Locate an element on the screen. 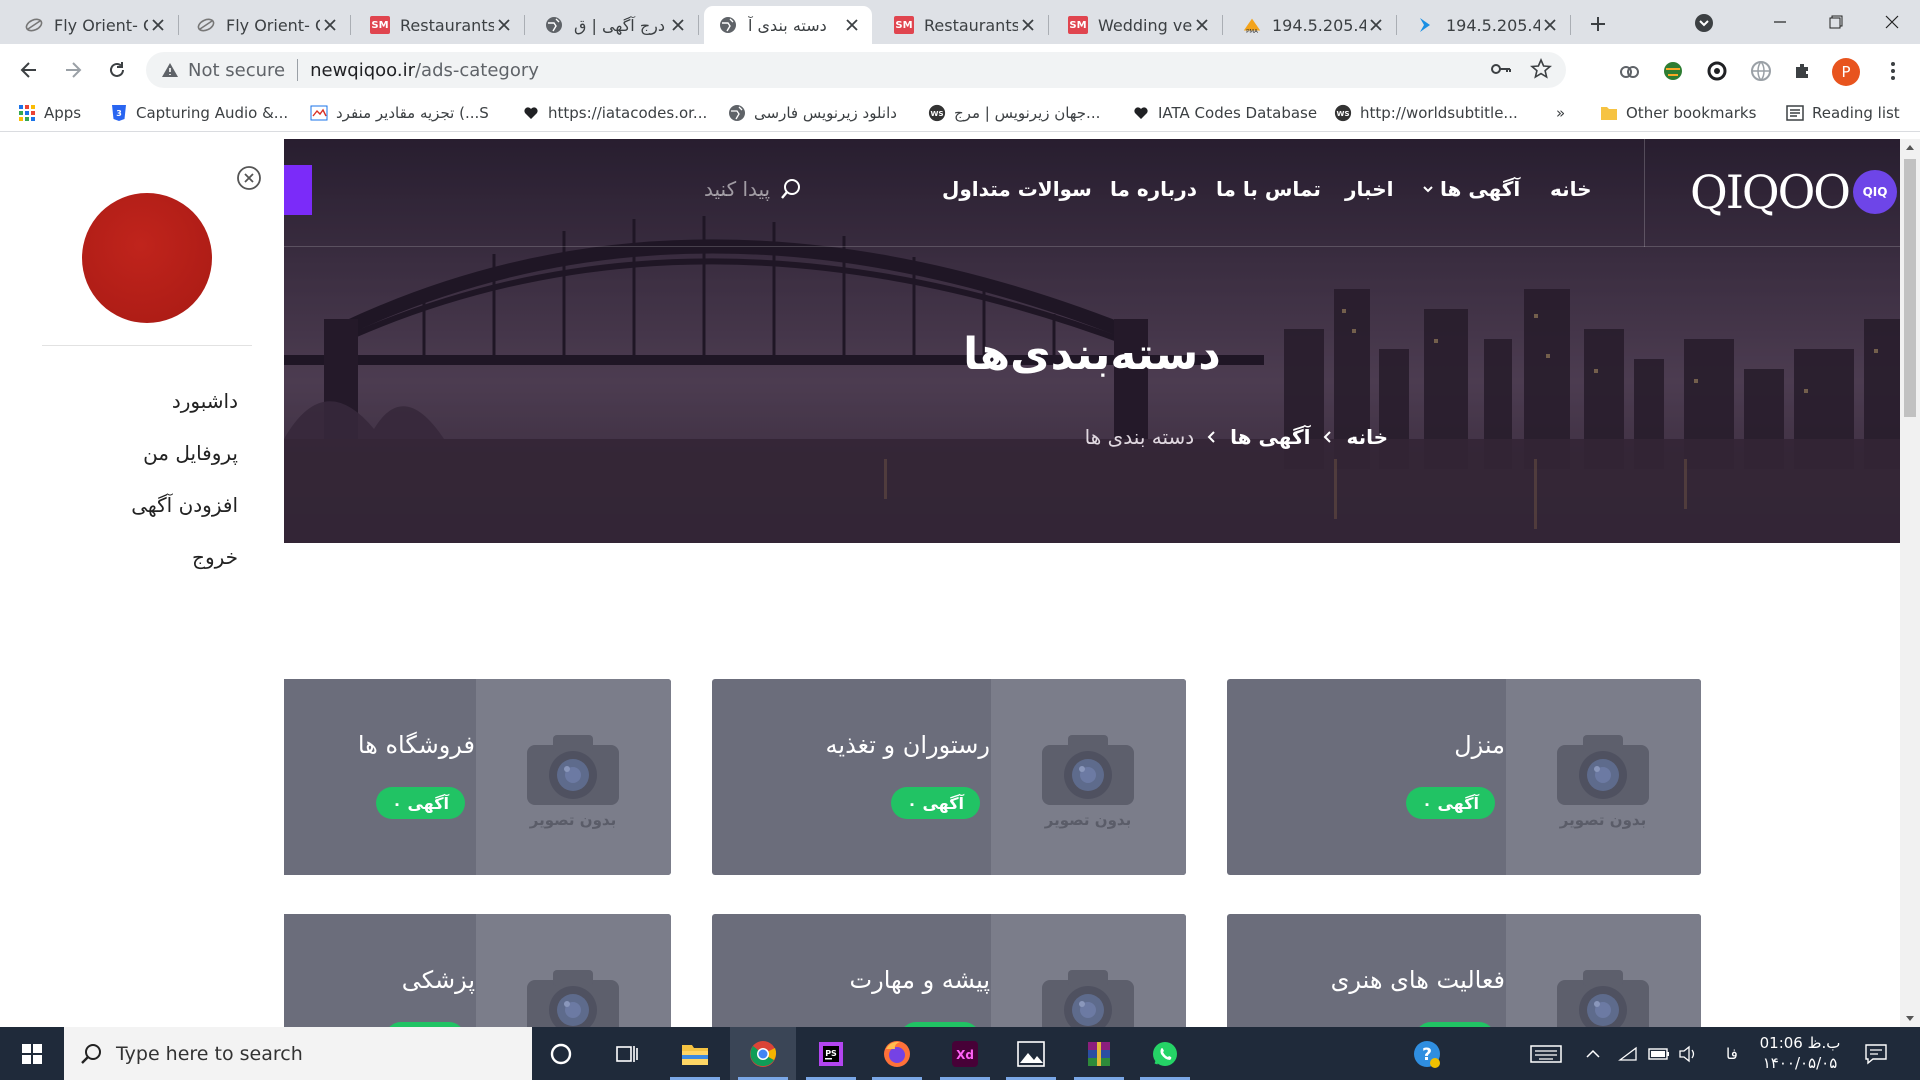 The width and height of the screenshot is (1920, 1080). restore-button is located at coordinates (1836, 22).